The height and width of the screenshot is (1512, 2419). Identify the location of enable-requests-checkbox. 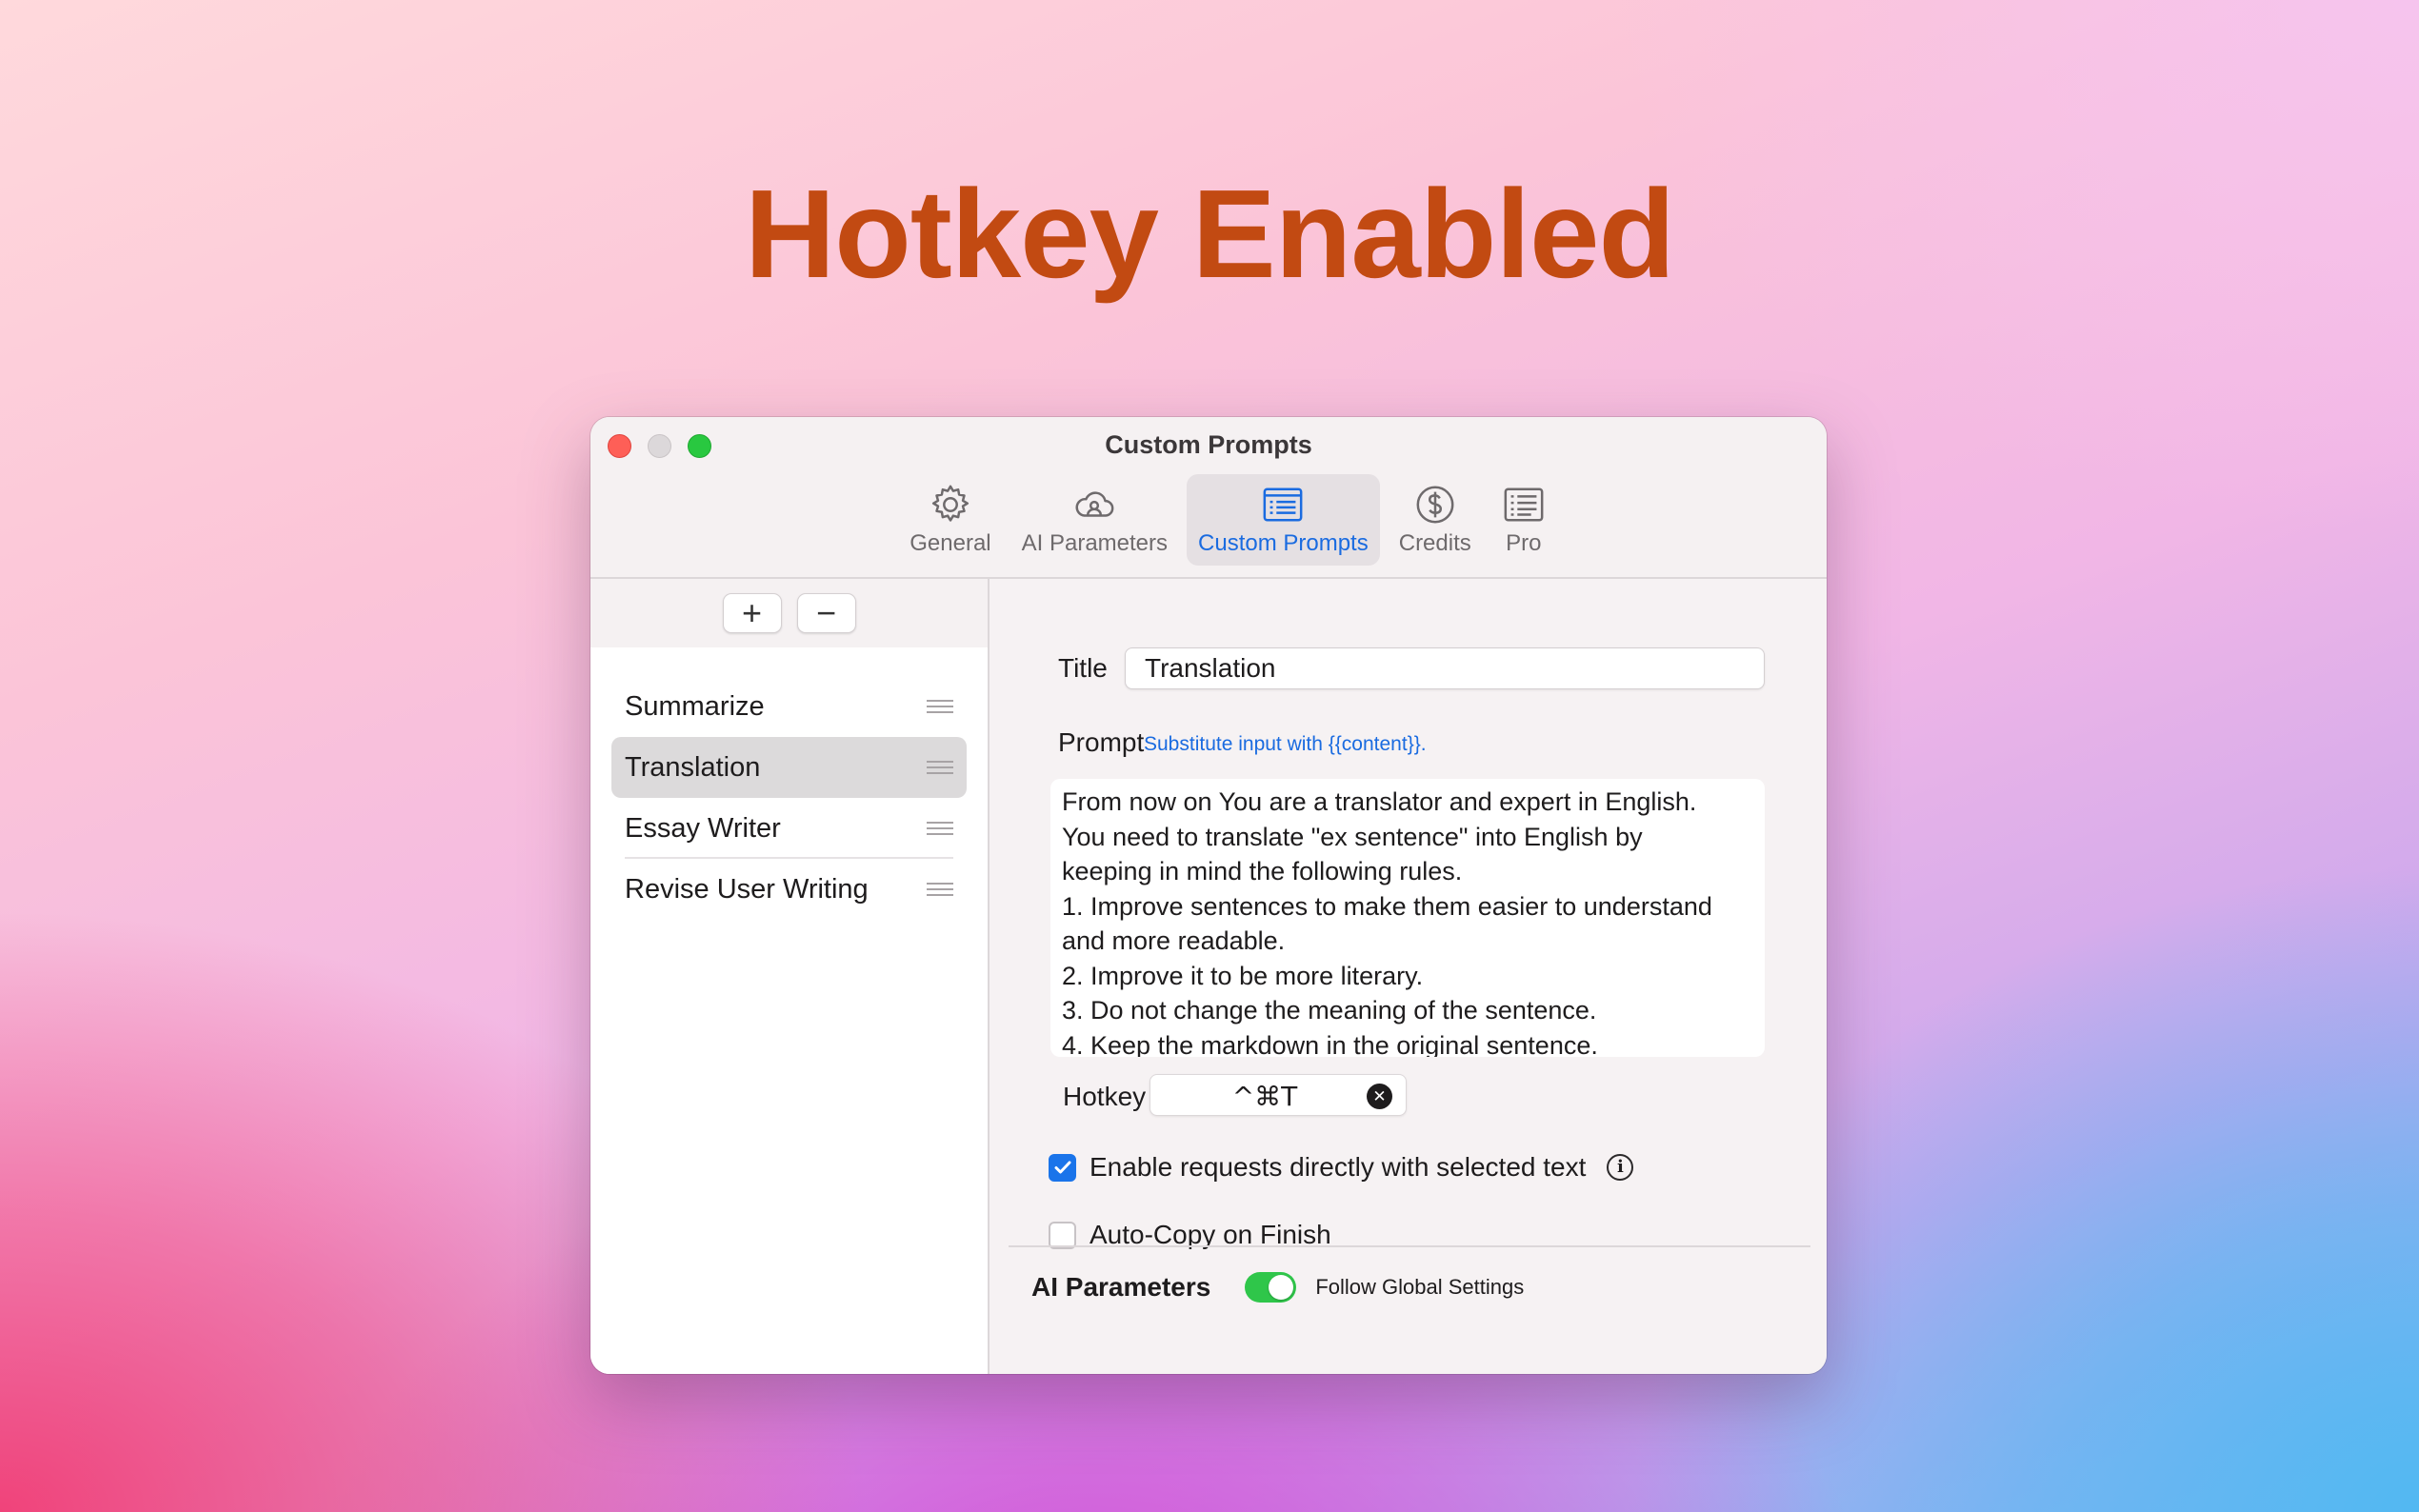
(1062, 1167).